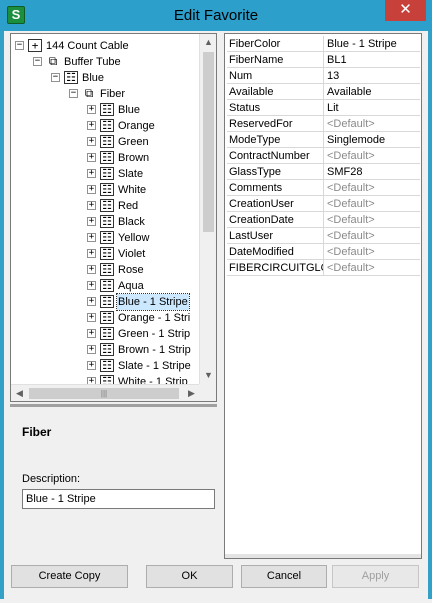 This screenshot has height=603, width=432. Describe the element at coordinates (275, 108) in the screenshot. I see `property-name: Status` at that location.